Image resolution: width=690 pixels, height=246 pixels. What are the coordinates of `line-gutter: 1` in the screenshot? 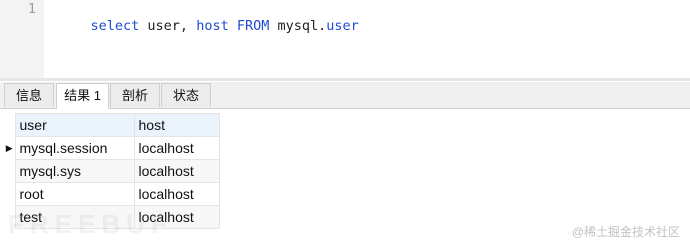 It's located at (22, 39).